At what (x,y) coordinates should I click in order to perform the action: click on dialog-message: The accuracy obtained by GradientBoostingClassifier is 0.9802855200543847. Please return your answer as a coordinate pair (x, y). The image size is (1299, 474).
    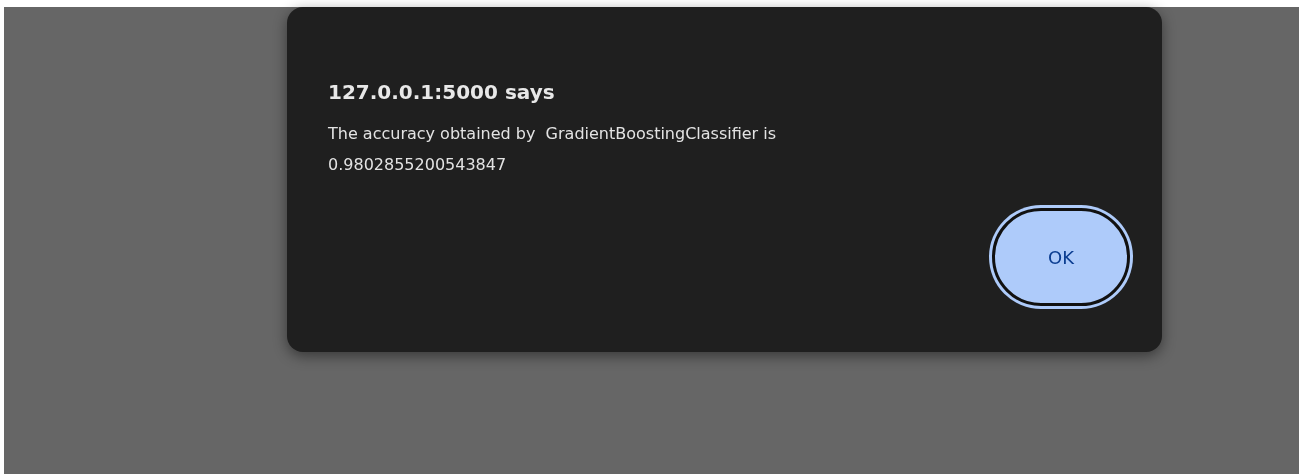
    Looking at the image, I should click on (552, 149).